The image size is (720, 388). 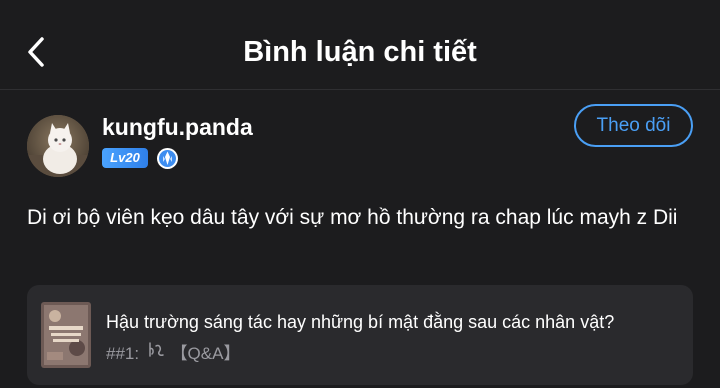 I want to click on book-cover-image, so click(x=66, y=335).